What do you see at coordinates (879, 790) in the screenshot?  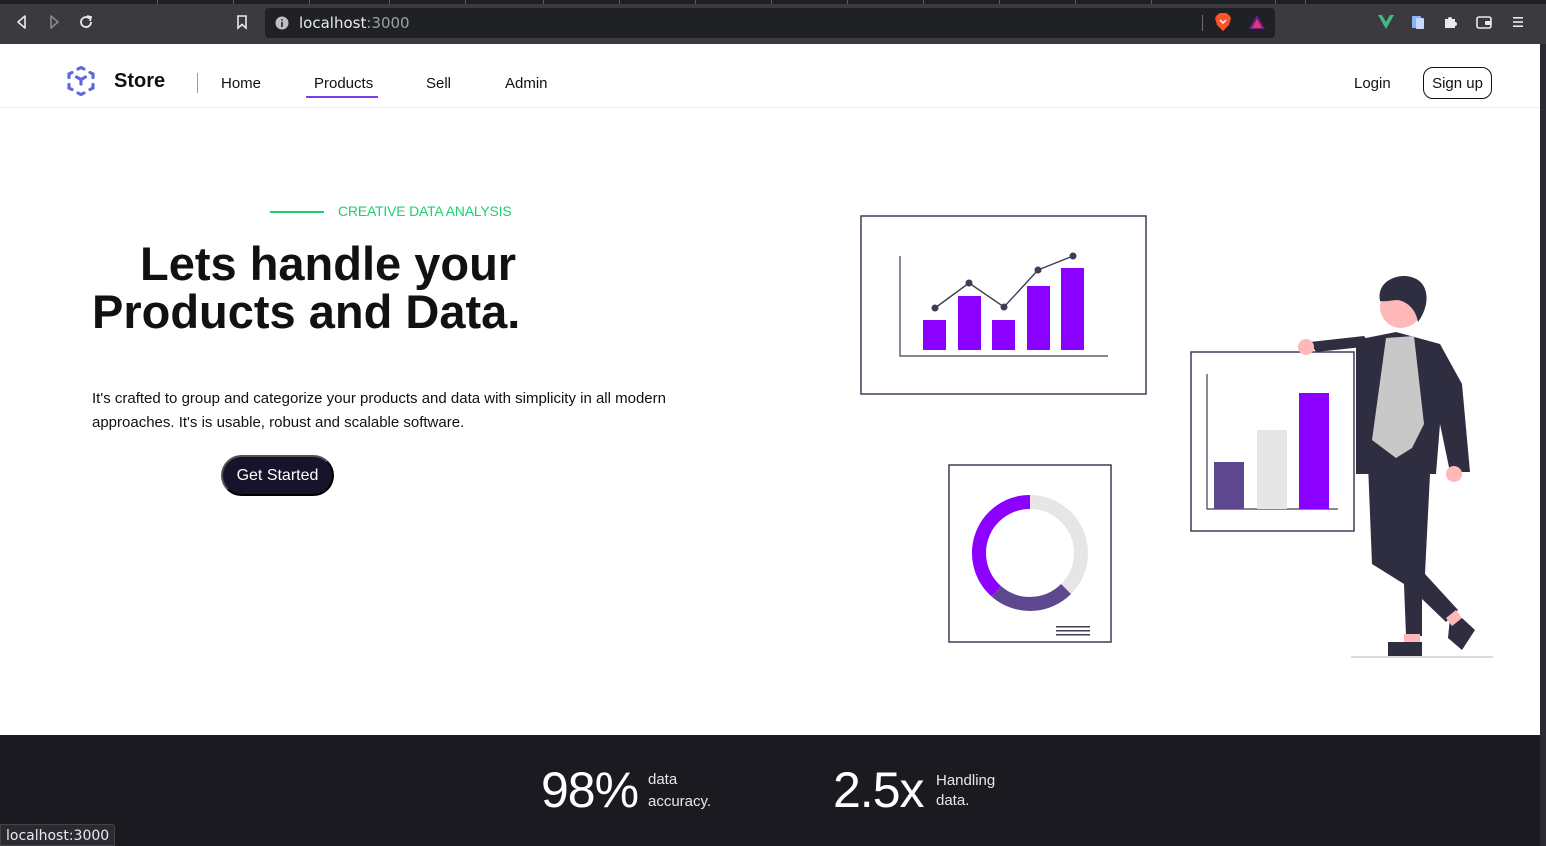 I see `stat-handling-value: 2.5x` at bounding box center [879, 790].